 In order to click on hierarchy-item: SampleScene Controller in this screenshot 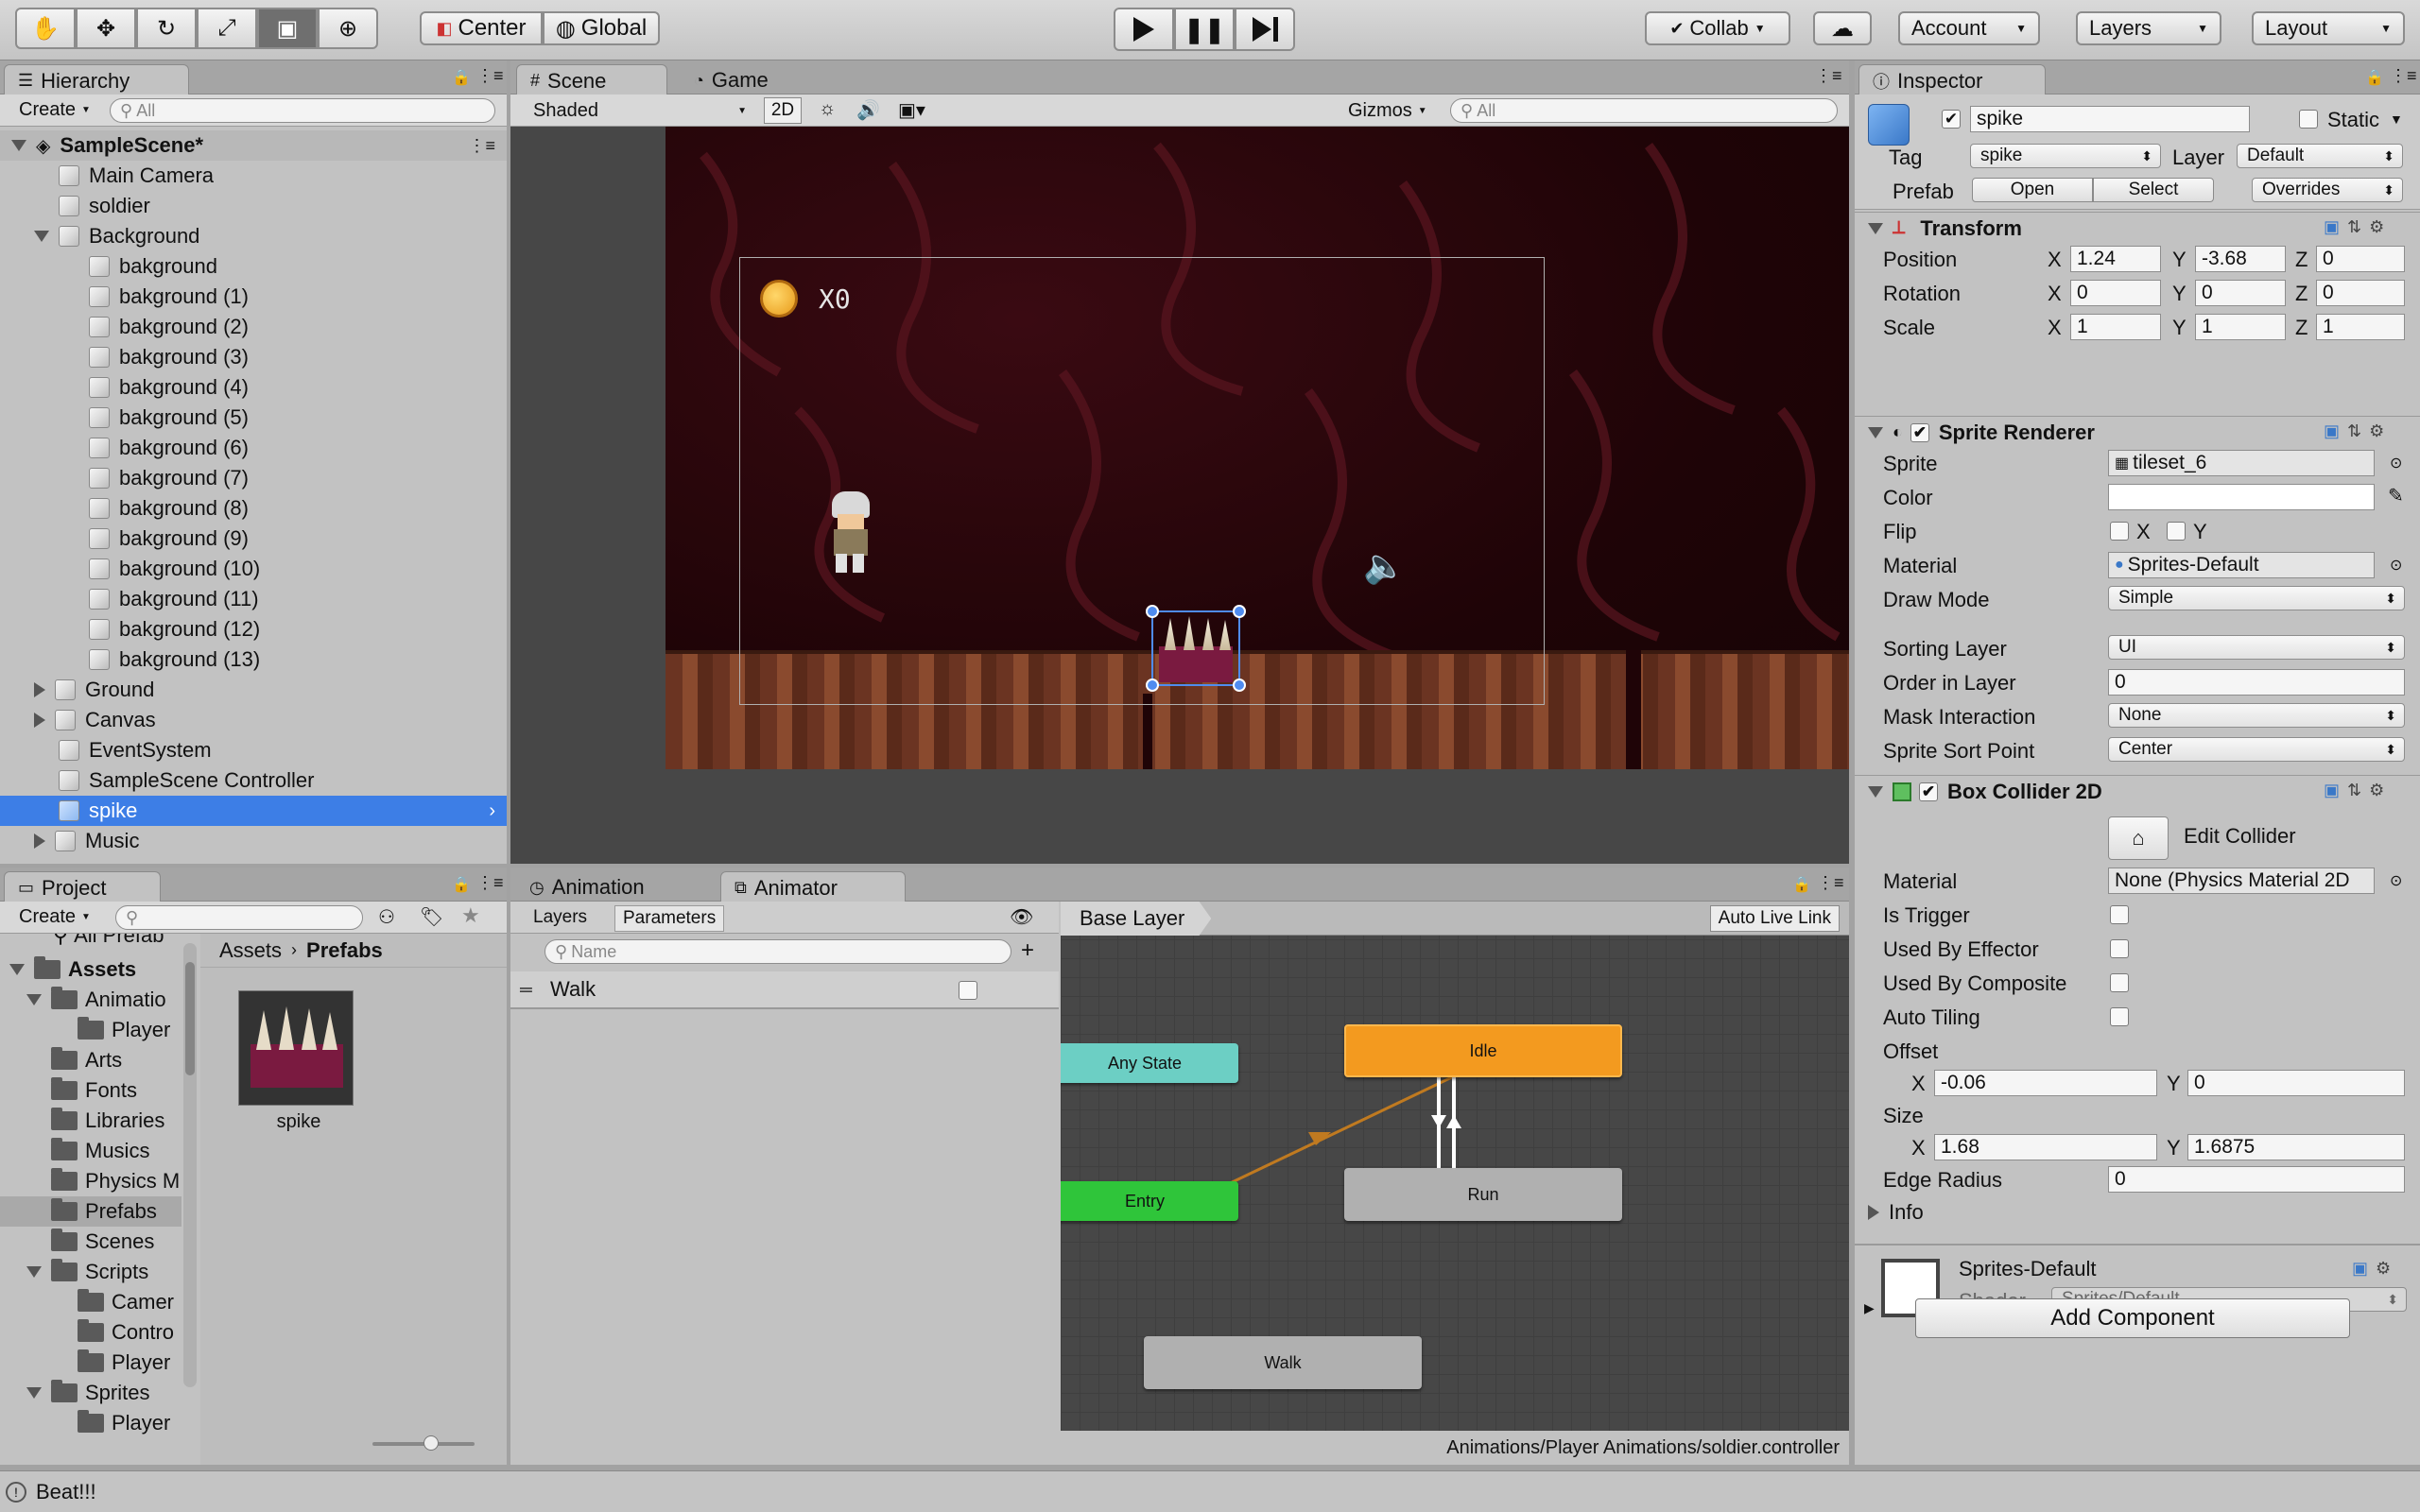, I will do `click(254, 780)`.